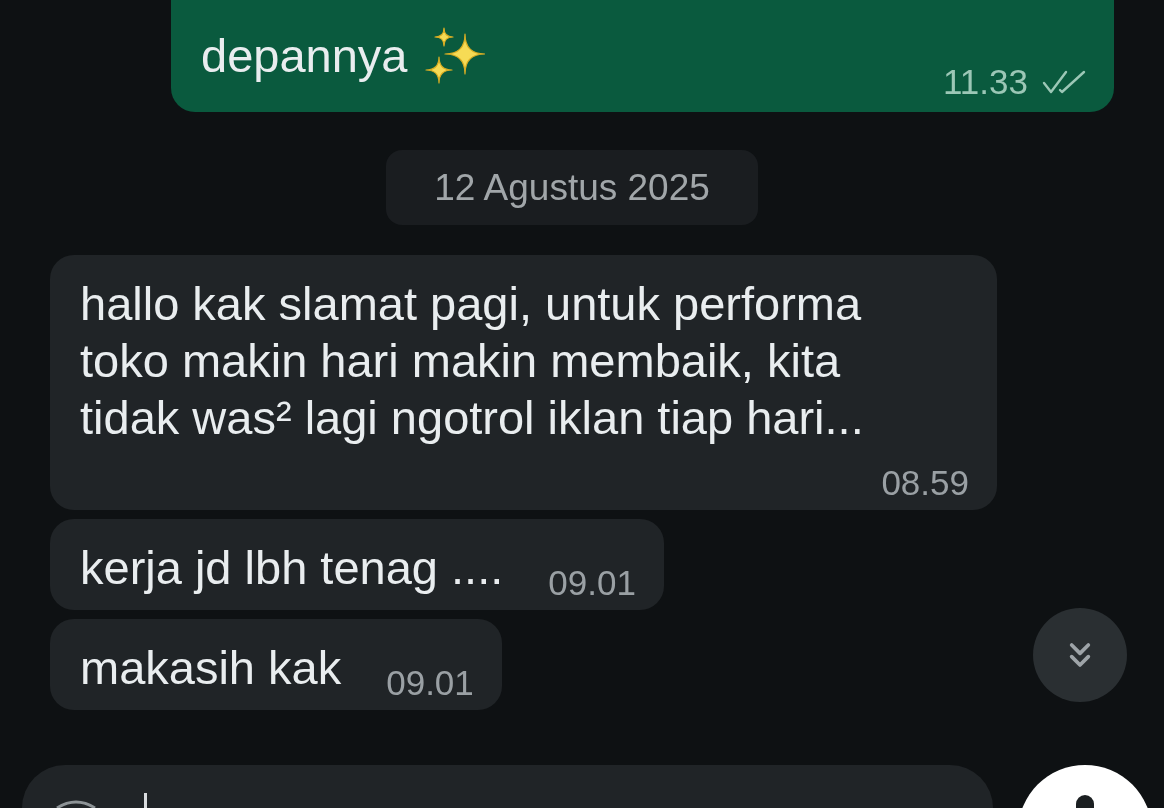  I want to click on message-text: depannya, so click(304, 56).